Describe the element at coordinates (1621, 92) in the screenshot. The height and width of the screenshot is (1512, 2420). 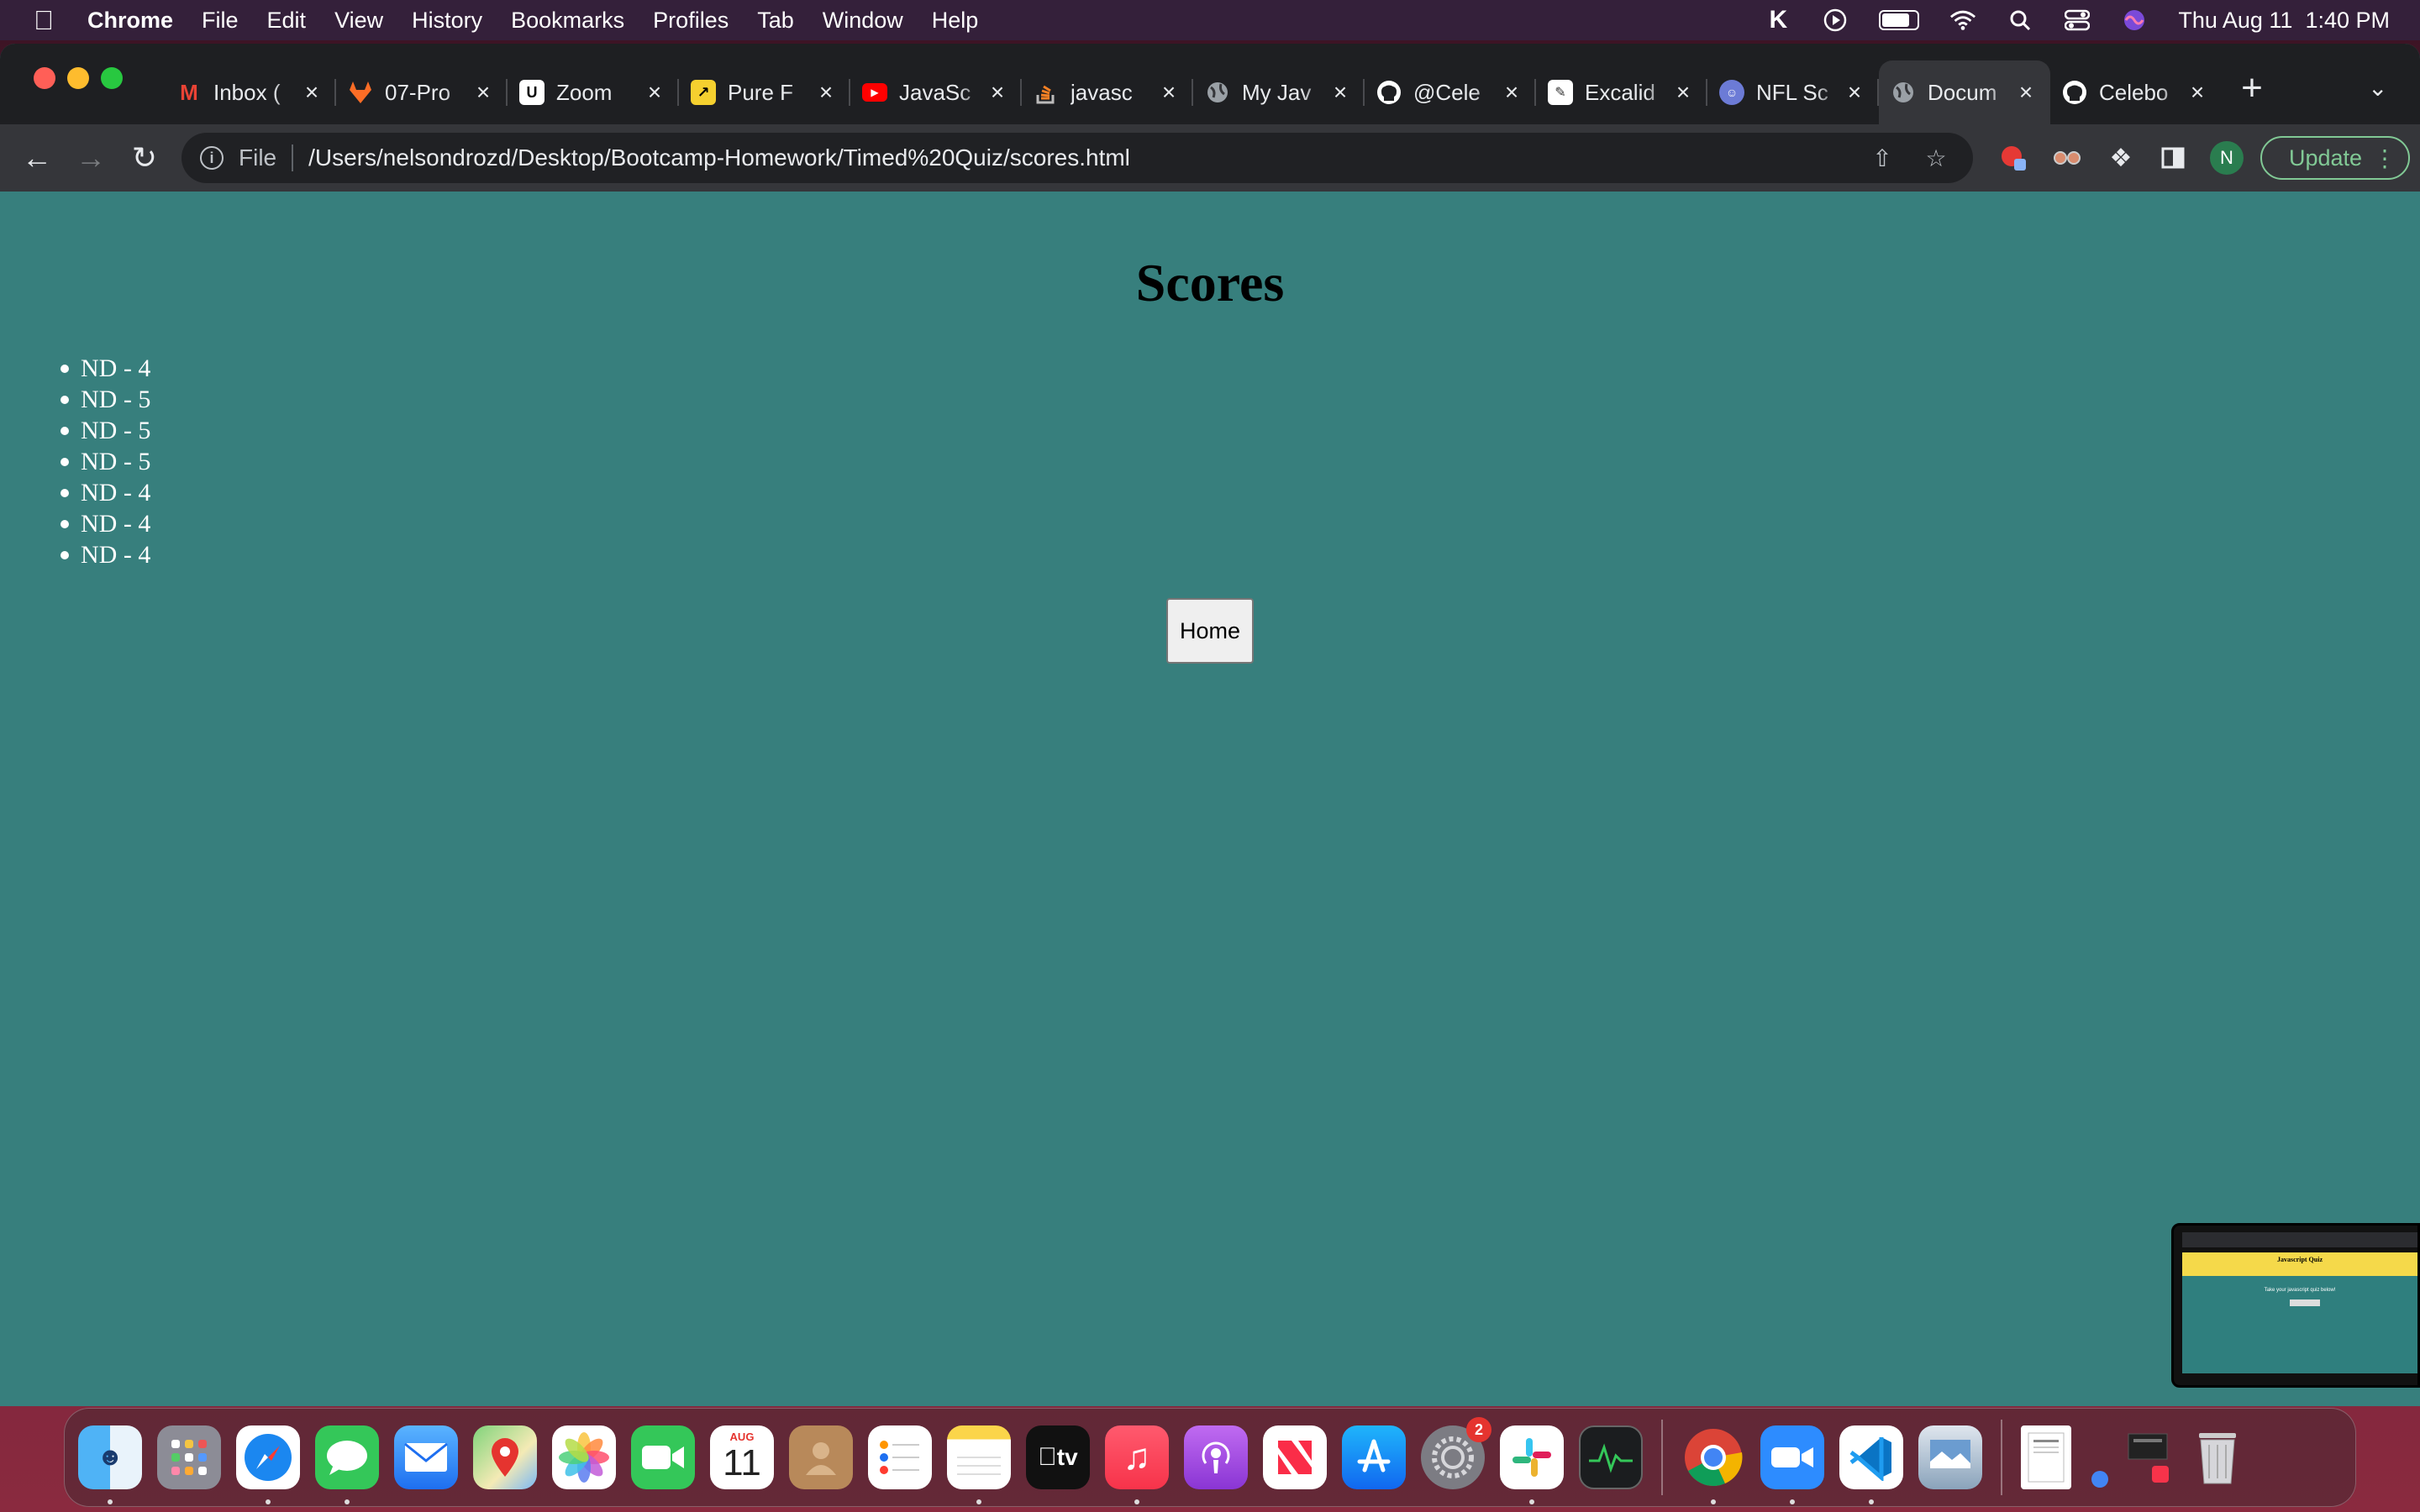
I see `tab-excalidraw: ✎ Excalid ×` at that location.